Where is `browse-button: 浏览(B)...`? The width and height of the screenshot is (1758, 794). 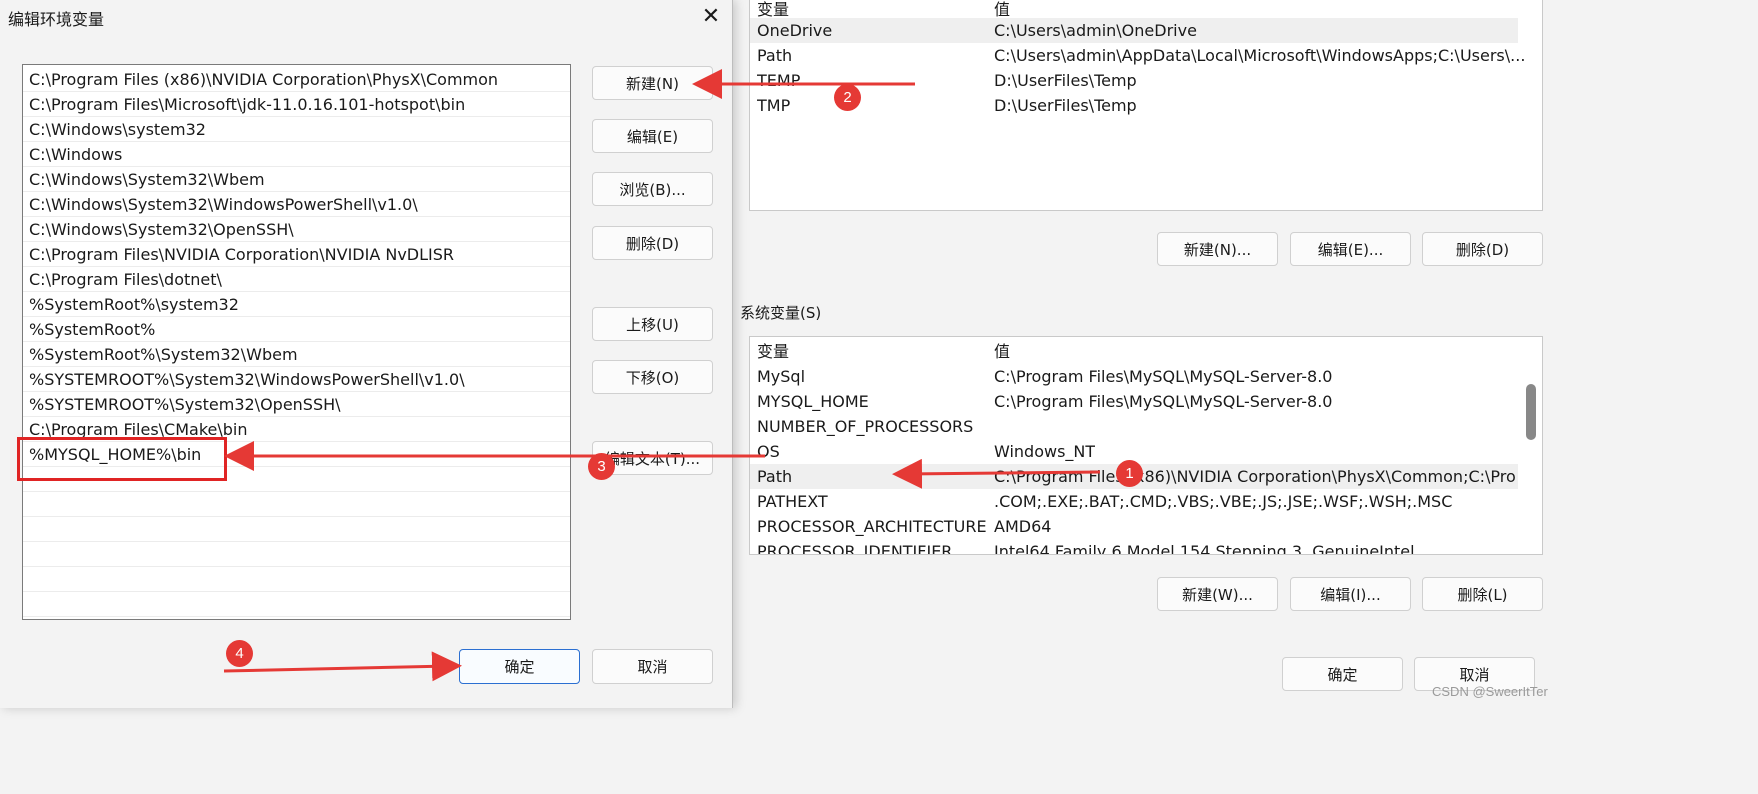
browse-button: 浏览(B)... is located at coordinates (652, 189).